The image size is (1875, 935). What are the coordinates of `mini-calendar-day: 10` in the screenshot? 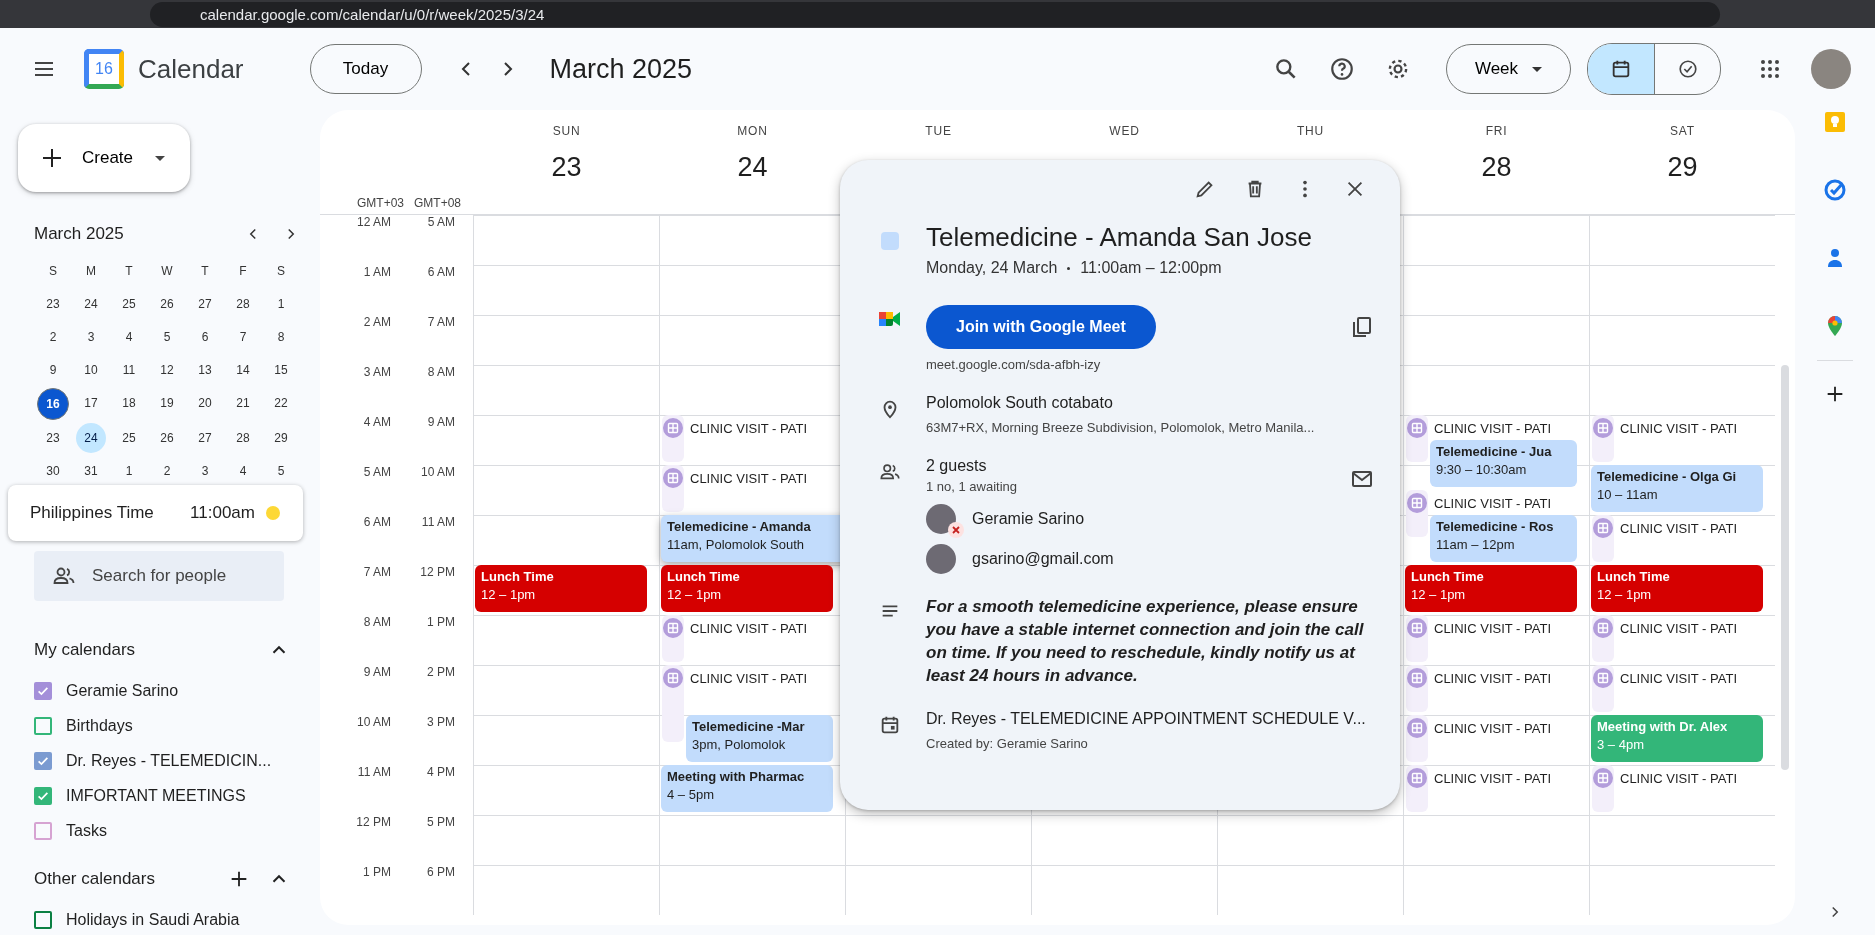 It's located at (91, 370).